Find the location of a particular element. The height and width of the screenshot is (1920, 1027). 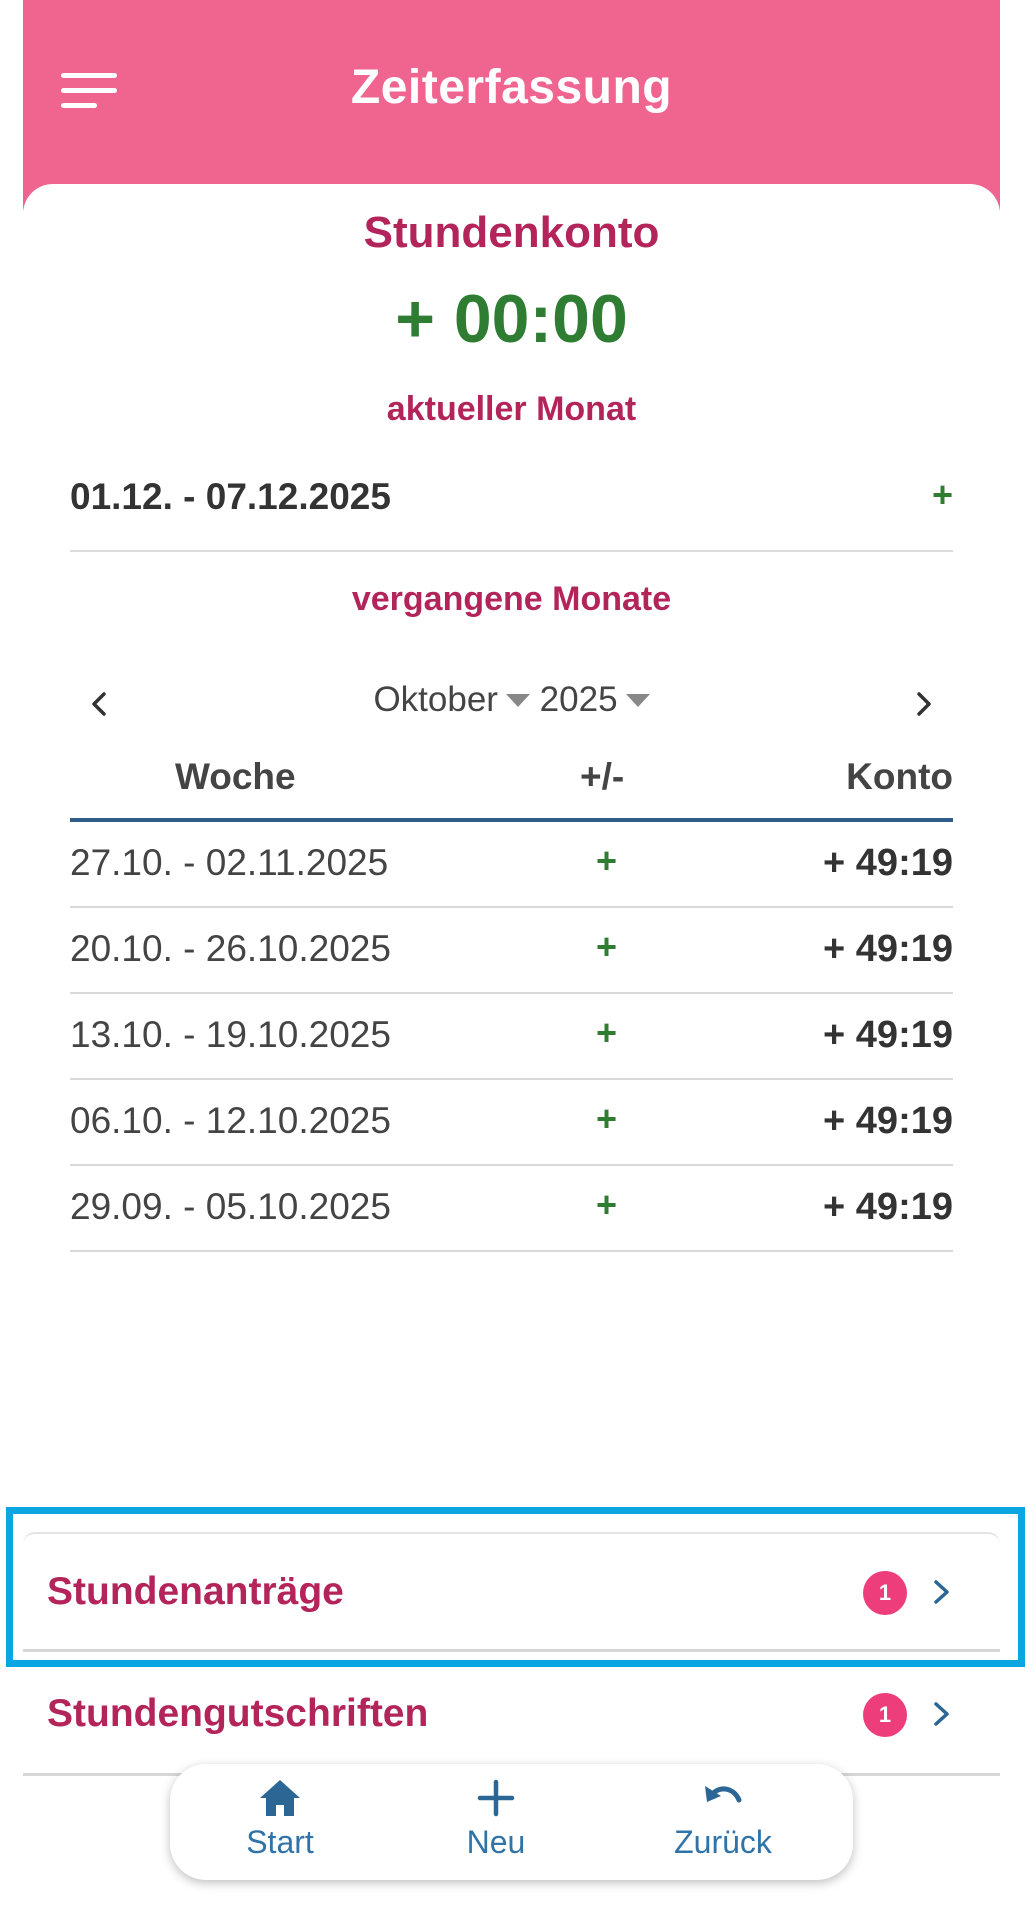

link-label: Stundenanträge is located at coordinates (195, 1591).